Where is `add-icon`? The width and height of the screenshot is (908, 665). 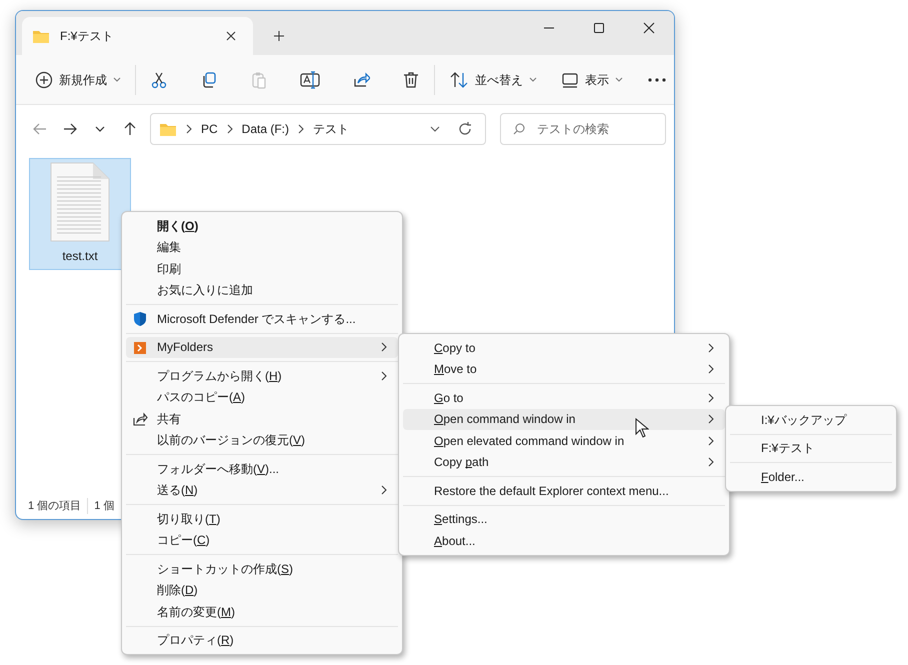 add-icon is located at coordinates (44, 79).